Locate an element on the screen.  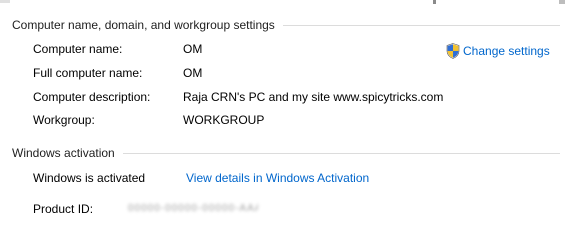
top-edge-fragment is located at coordinates (5, 1).